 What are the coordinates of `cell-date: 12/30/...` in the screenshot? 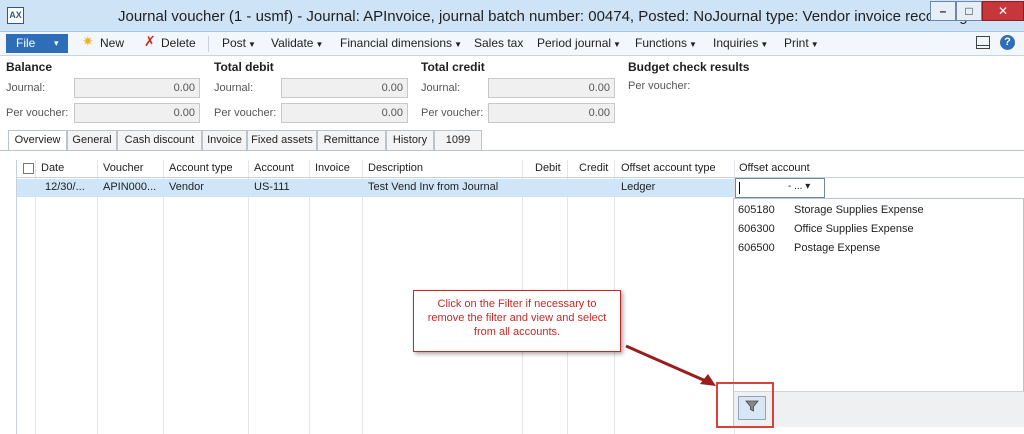 It's located at (65, 187).